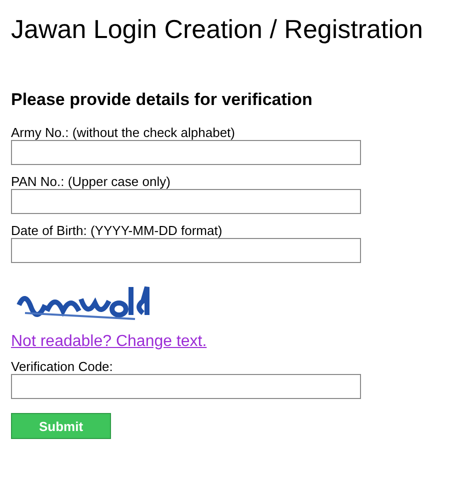 This screenshot has height=477, width=462. Describe the element at coordinates (123, 132) in the screenshot. I see `field-label: Army No.: (without the check alphabet)` at that location.